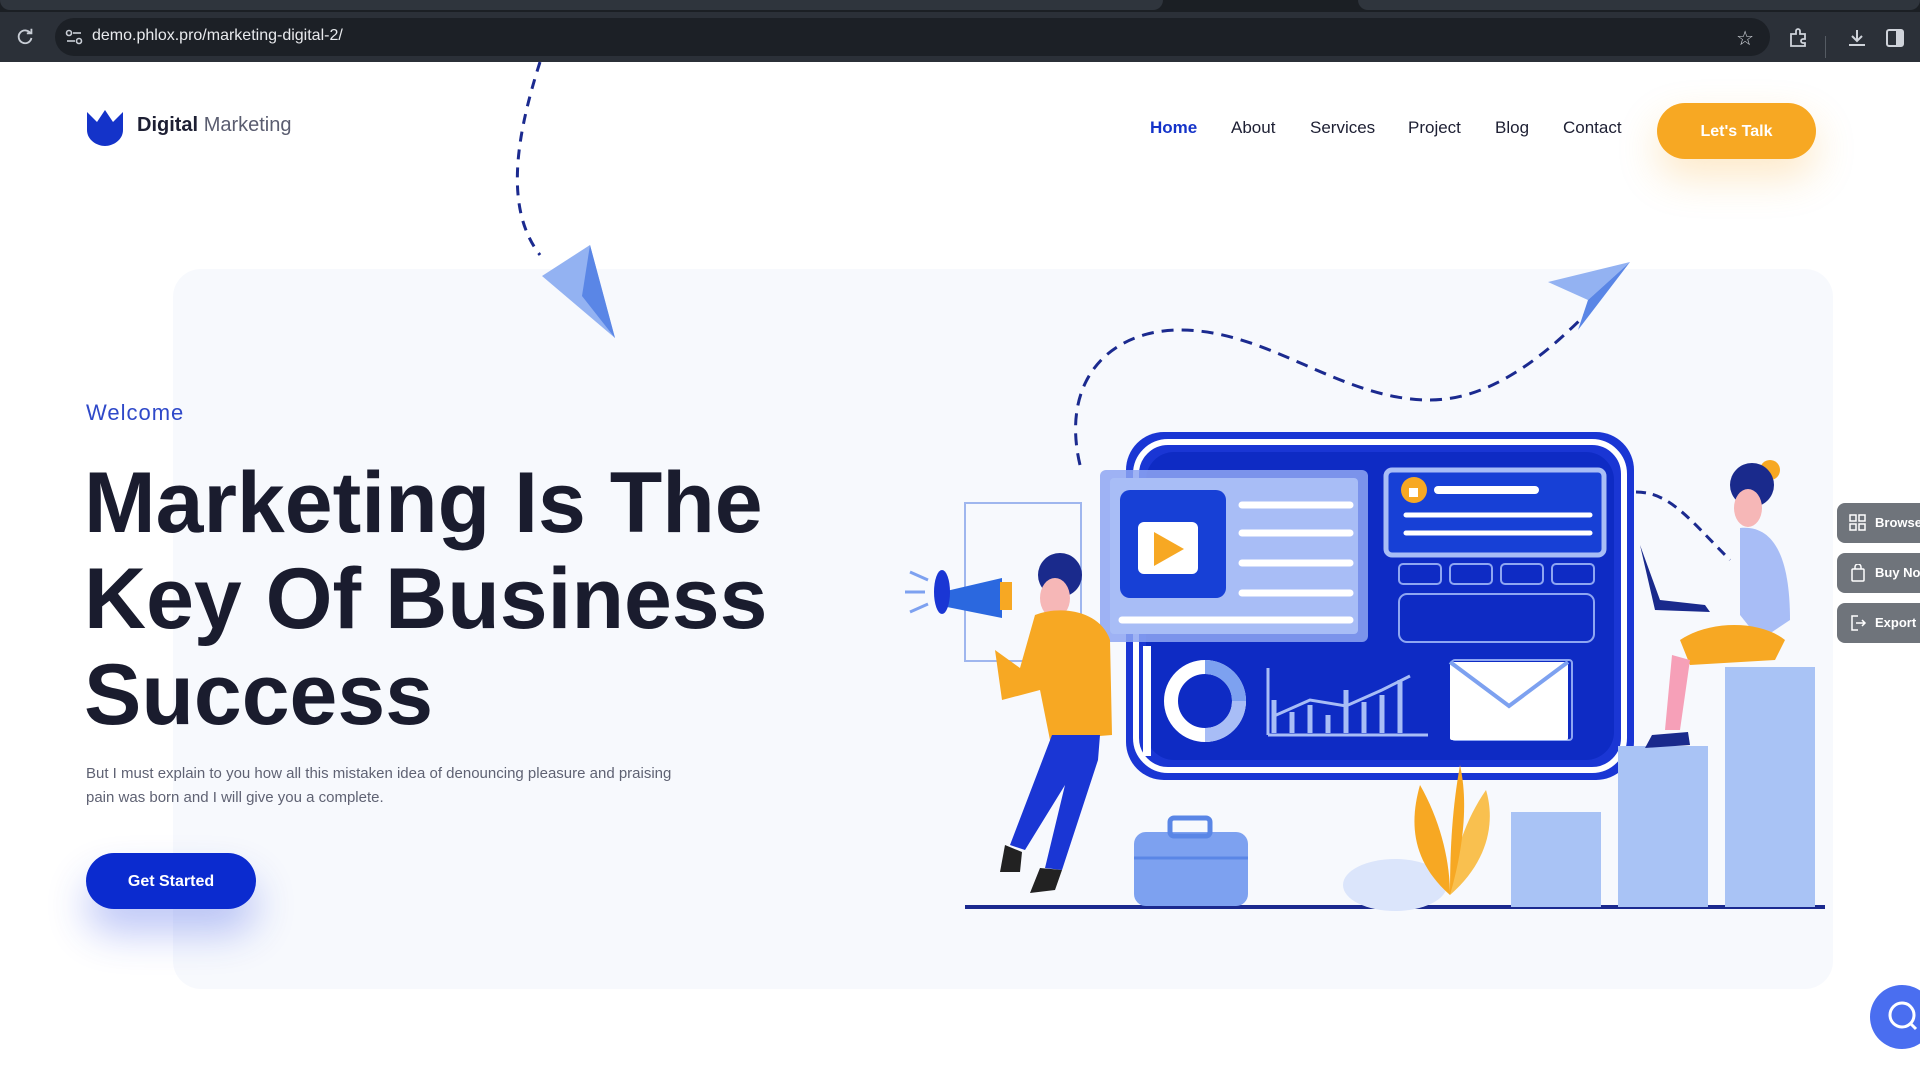  I want to click on nav-blog: Blog, so click(1512, 128).